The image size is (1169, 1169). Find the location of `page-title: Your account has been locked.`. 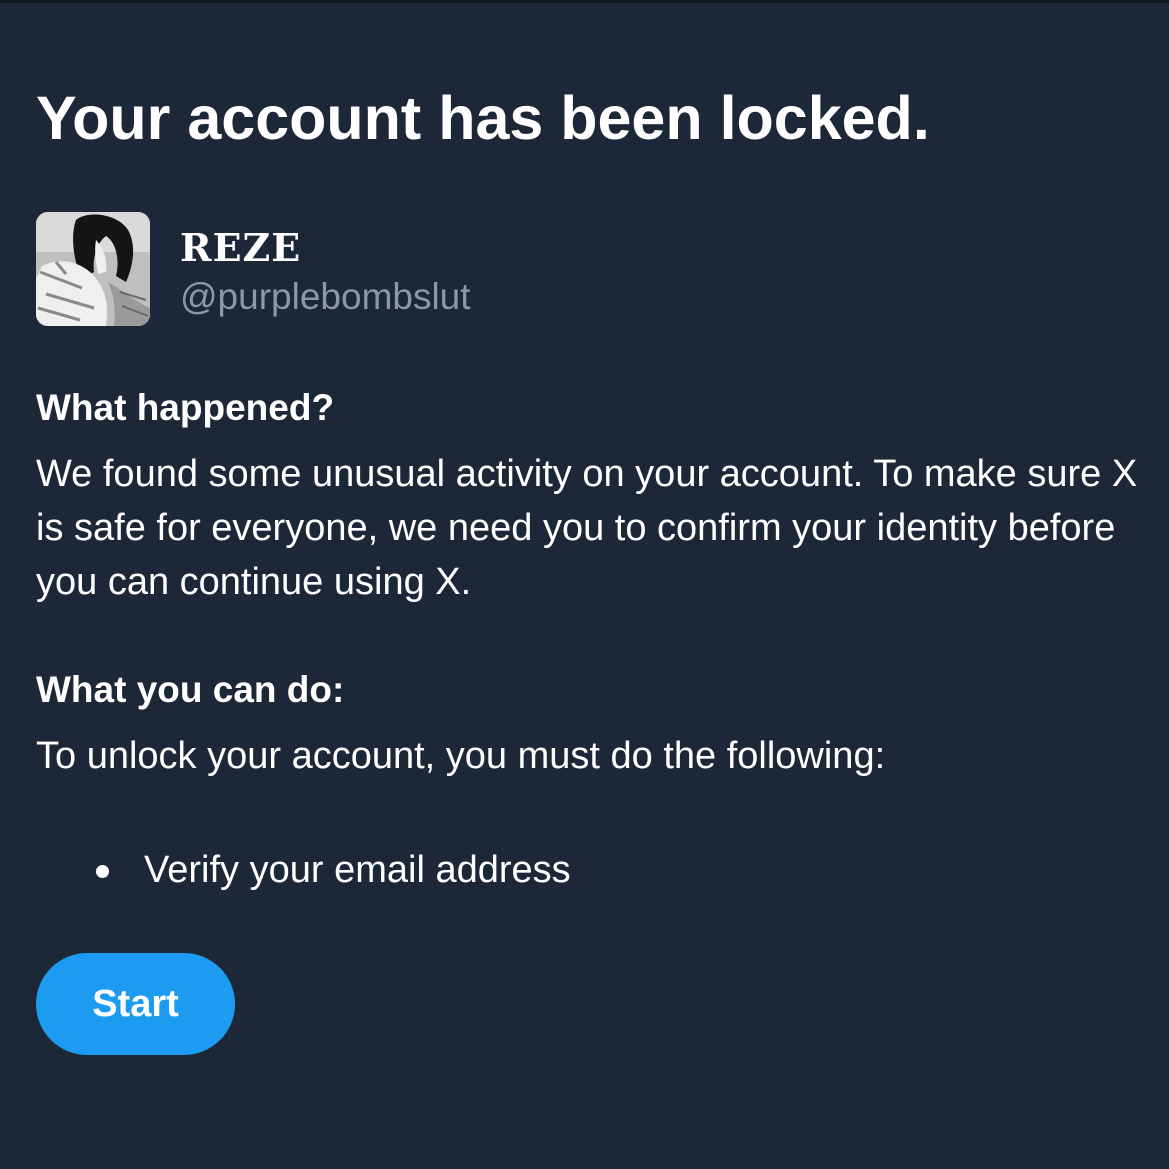

page-title: Your account has been locked. is located at coordinates (483, 118).